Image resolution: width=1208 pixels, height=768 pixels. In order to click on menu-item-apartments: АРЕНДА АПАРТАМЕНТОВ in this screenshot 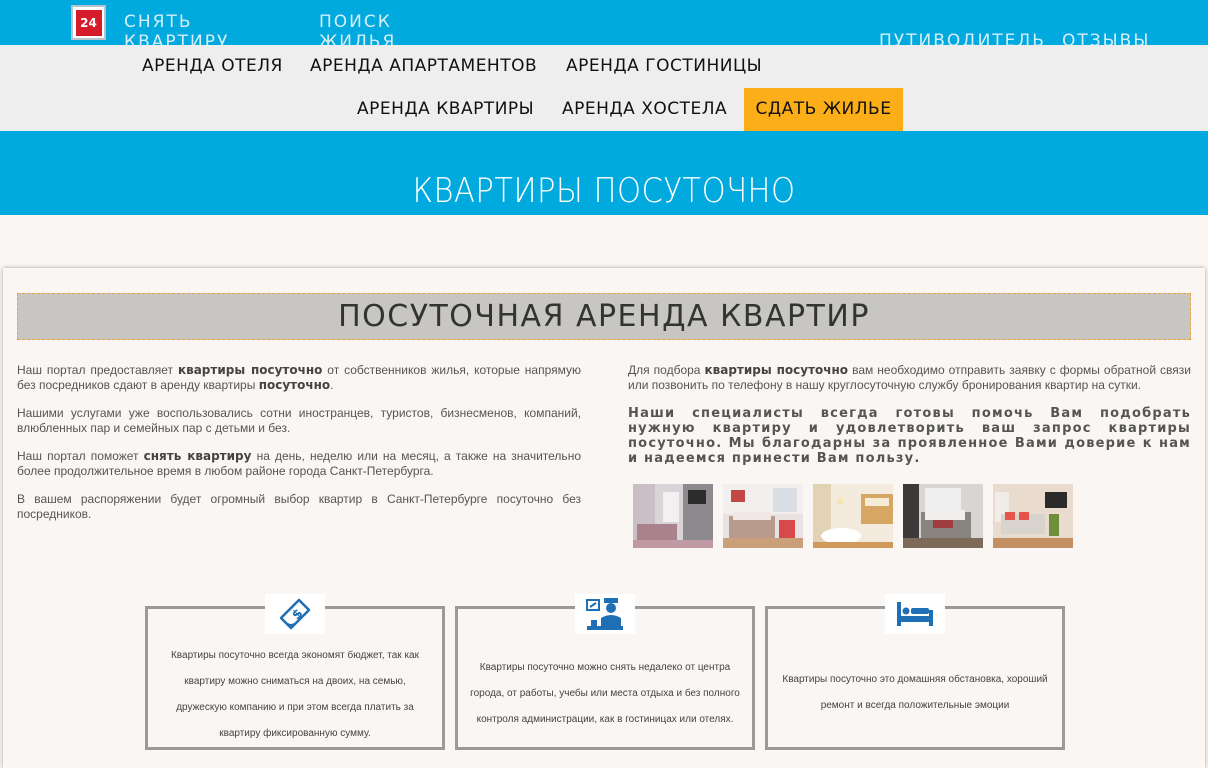, I will do `click(423, 66)`.